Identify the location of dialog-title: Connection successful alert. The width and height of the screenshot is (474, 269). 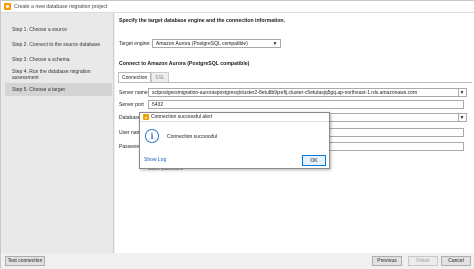
(182, 117).